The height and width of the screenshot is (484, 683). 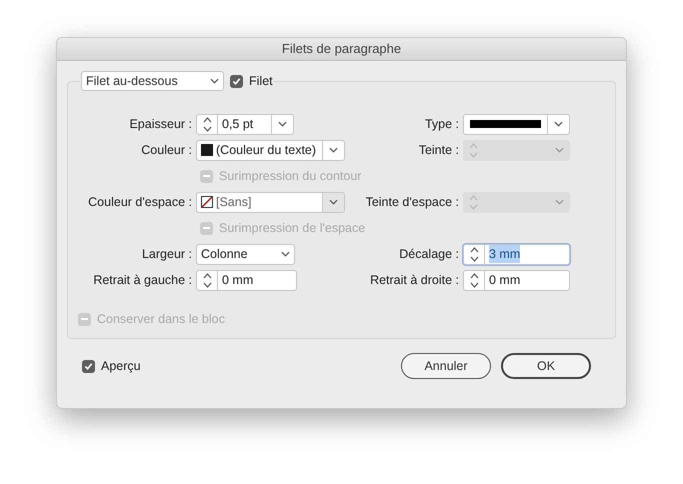 What do you see at coordinates (412, 202) in the screenshot?
I see `field-label: Teinte d'espace :` at bounding box center [412, 202].